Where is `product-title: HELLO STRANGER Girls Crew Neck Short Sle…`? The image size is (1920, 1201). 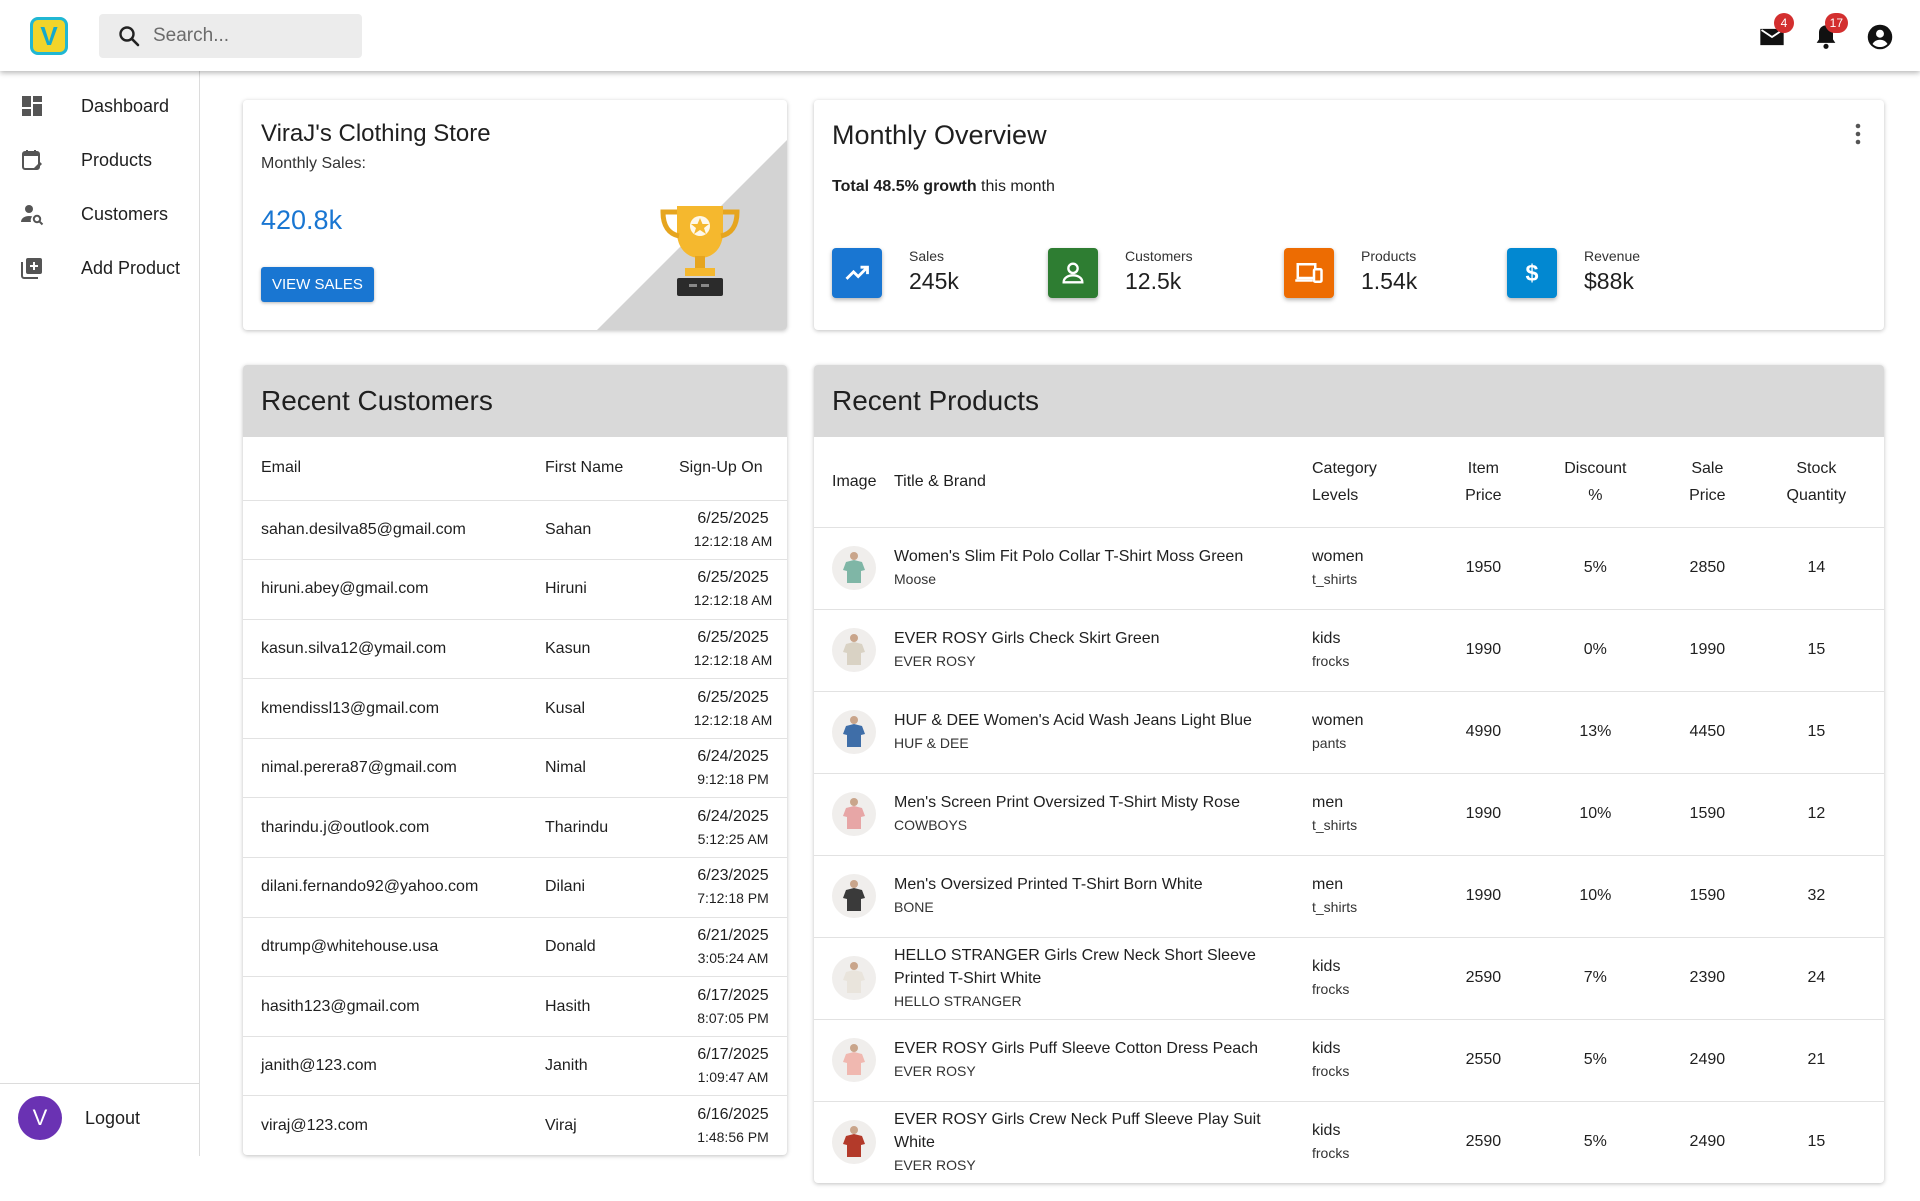
product-title: HELLO STRANGER Girls Crew Neck Short Sle… is located at coordinates (1093, 967).